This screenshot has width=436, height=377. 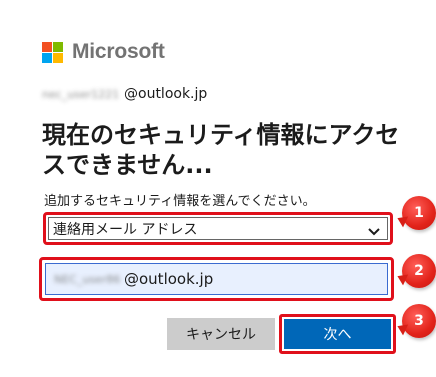 I want to click on account-identity: nec_user1221 @outlook.jp, so click(x=124, y=94).